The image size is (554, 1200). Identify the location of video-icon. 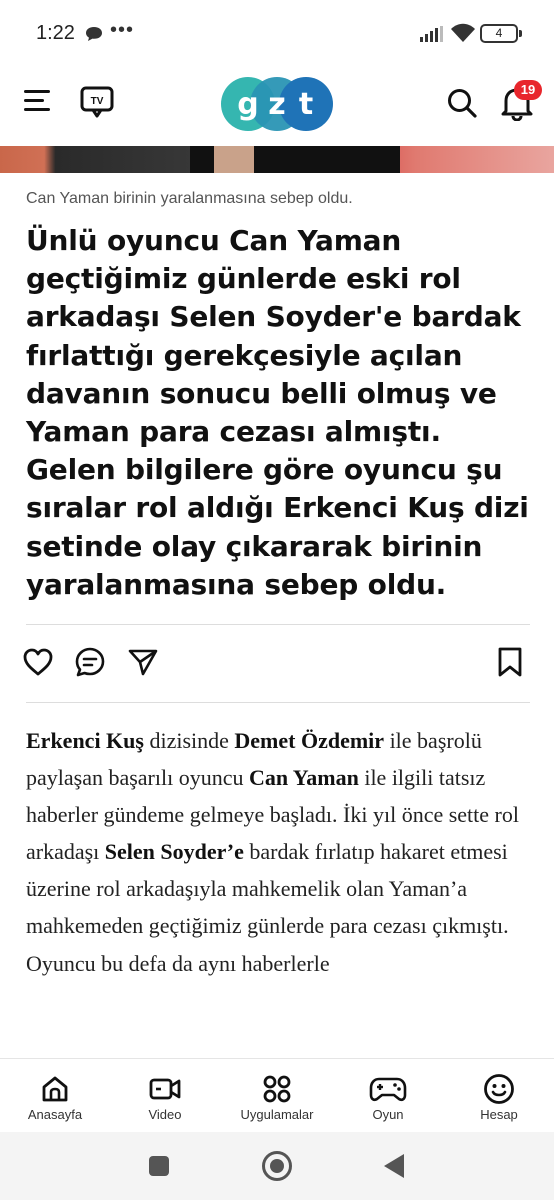
(165, 1089).